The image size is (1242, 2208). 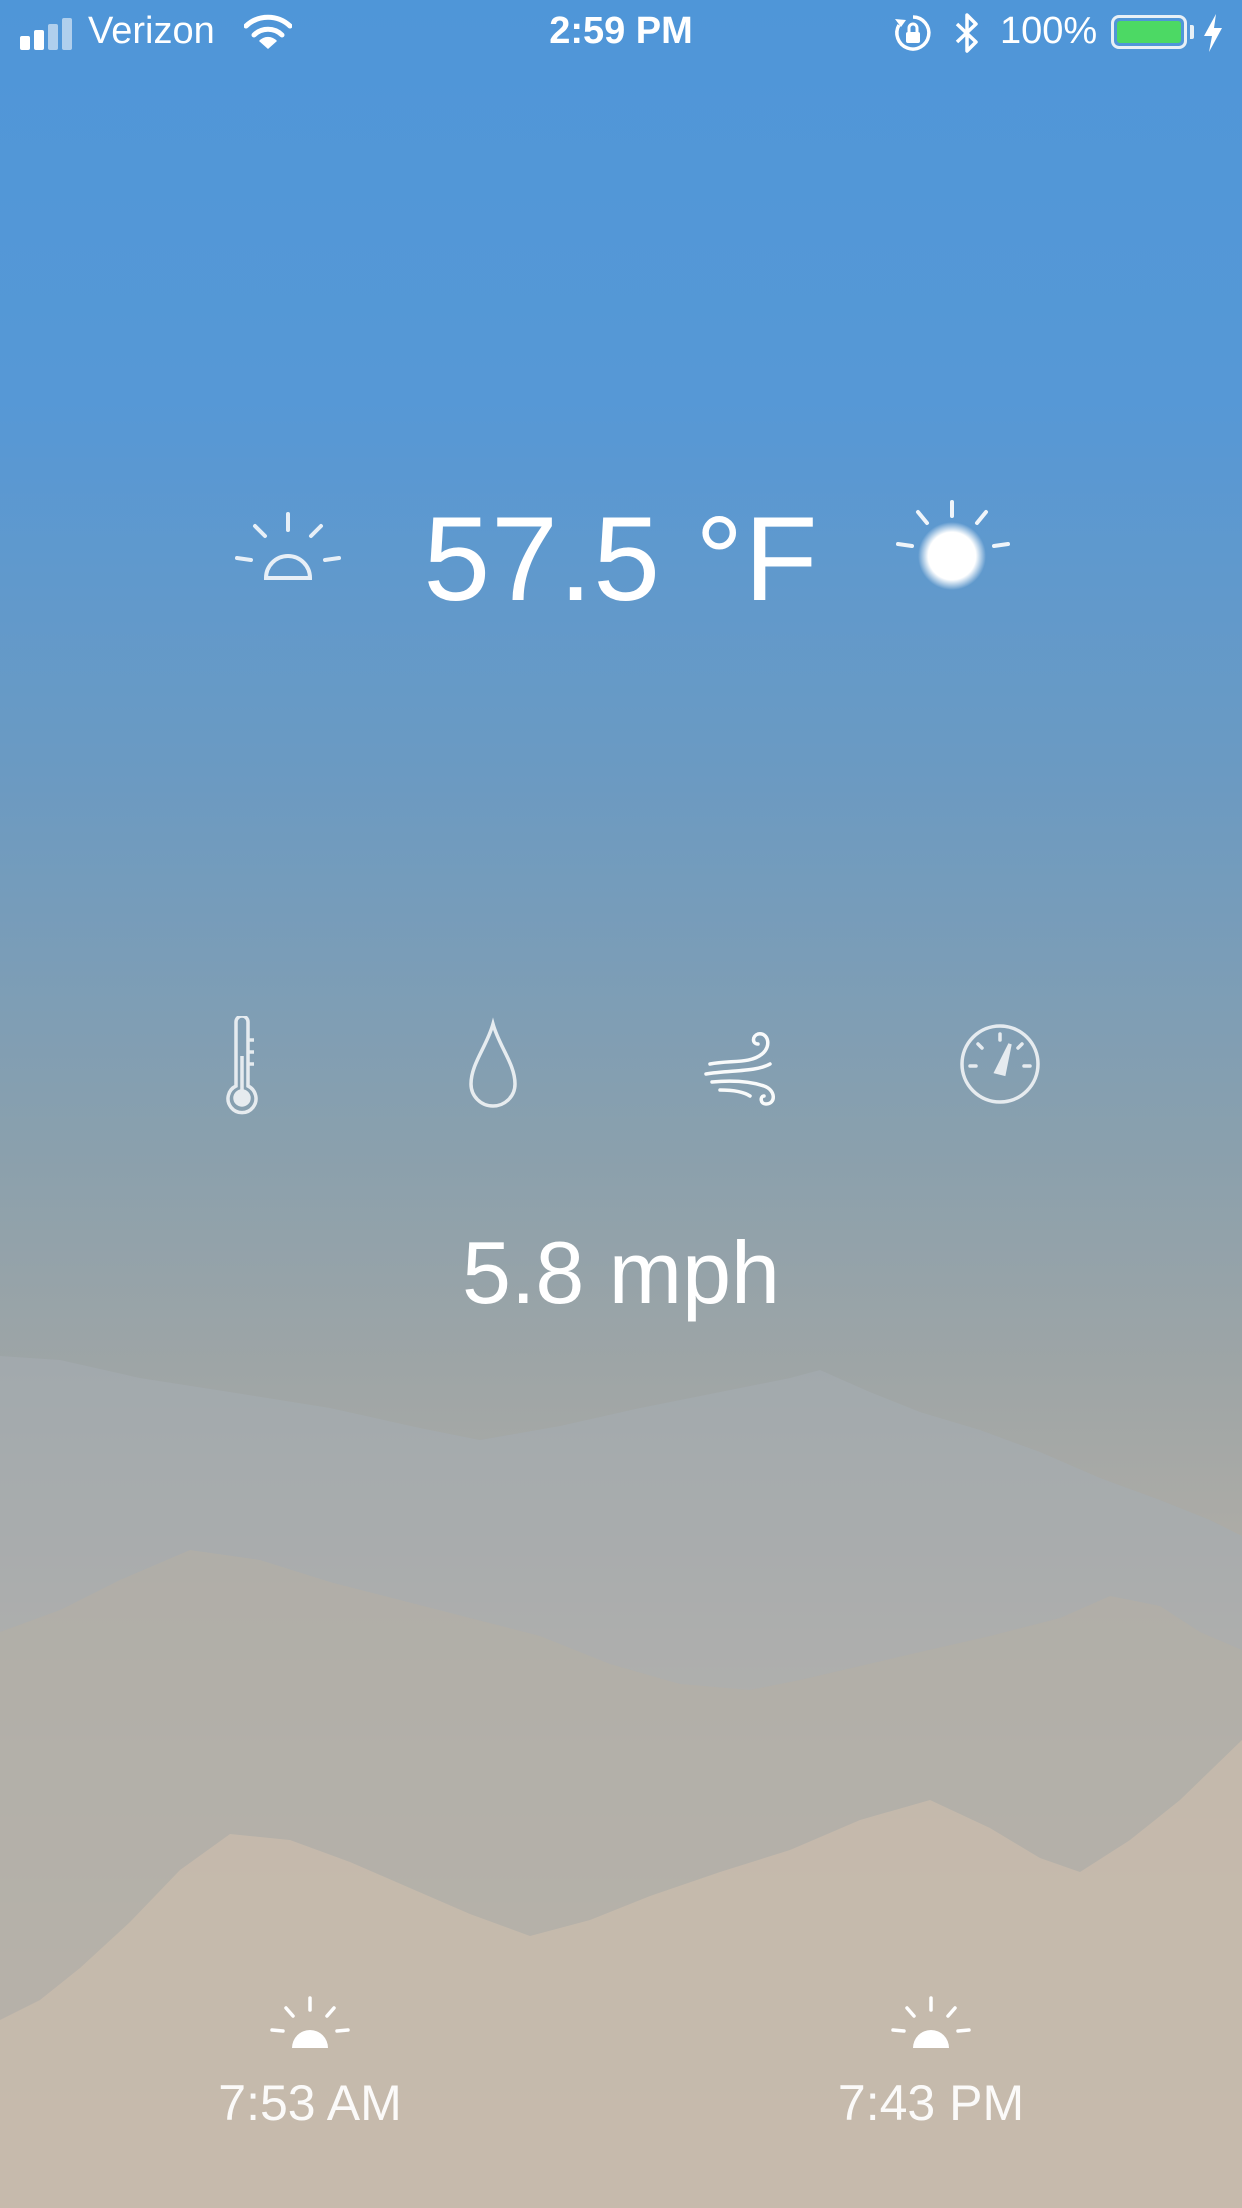 What do you see at coordinates (242, 1065) in the screenshot?
I see `thermometer-icon` at bounding box center [242, 1065].